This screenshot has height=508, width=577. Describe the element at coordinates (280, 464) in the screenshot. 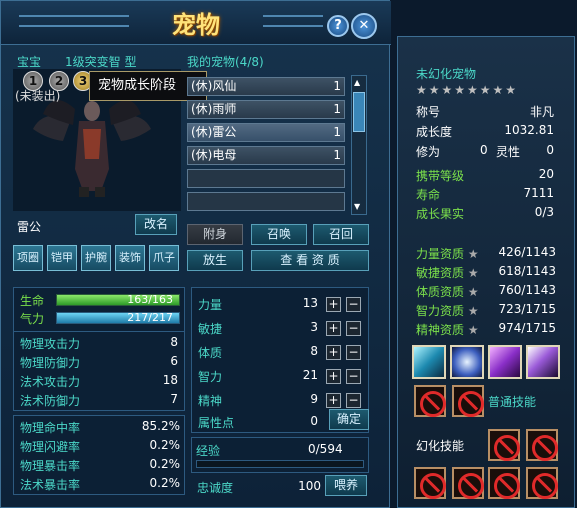

I see `exp-bar` at that location.